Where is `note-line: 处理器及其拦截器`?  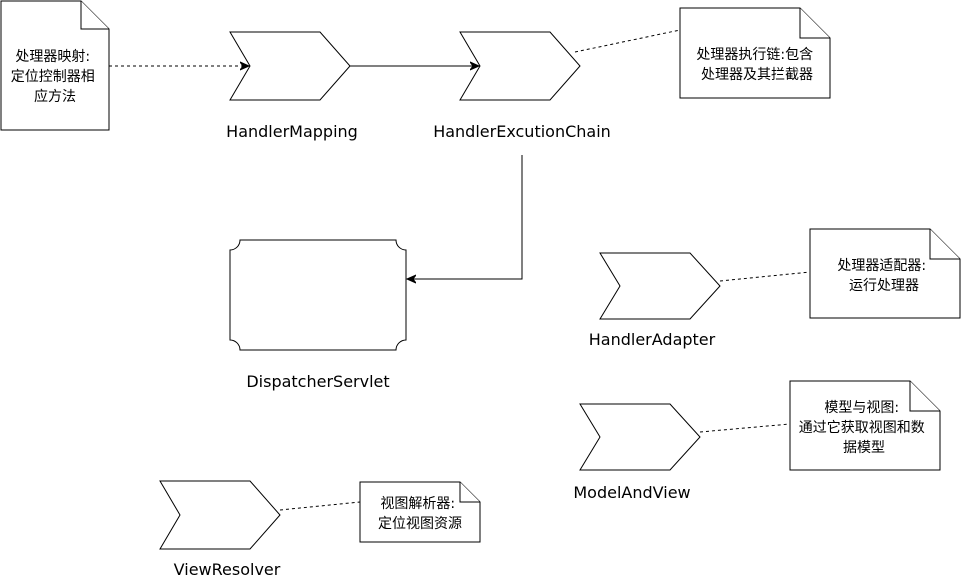
note-line: 处理器及其拦截器 is located at coordinates (757, 75).